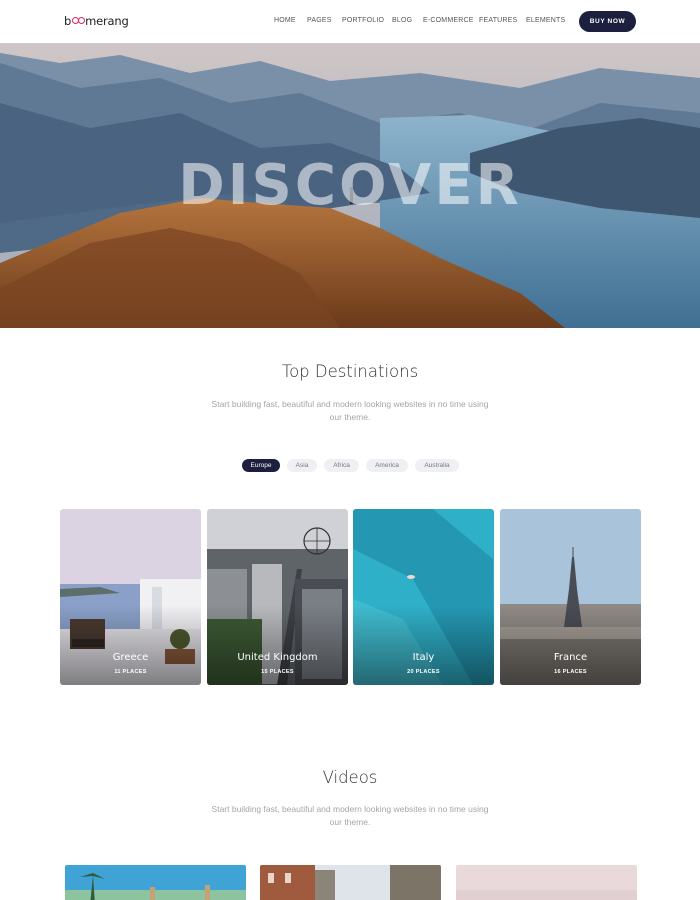 The height and width of the screenshot is (900, 700). Describe the element at coordinates (570, 657) in the screenshot. I see `card-title: France` at that location.